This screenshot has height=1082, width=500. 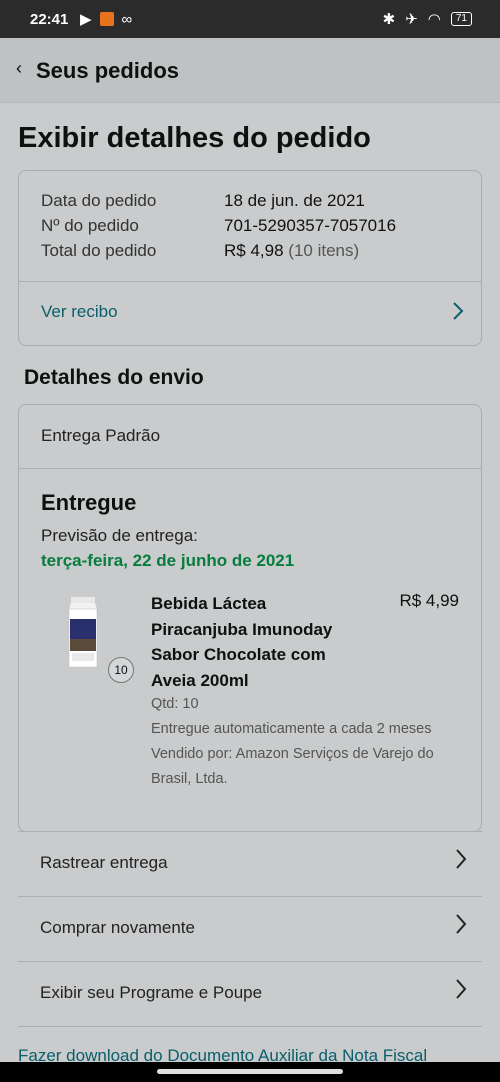 What do you see at coordinates (294, 200) in the screenshot?
I see `order-date-value: 18 de jun. de 2021` at bounding box center [294, 200].